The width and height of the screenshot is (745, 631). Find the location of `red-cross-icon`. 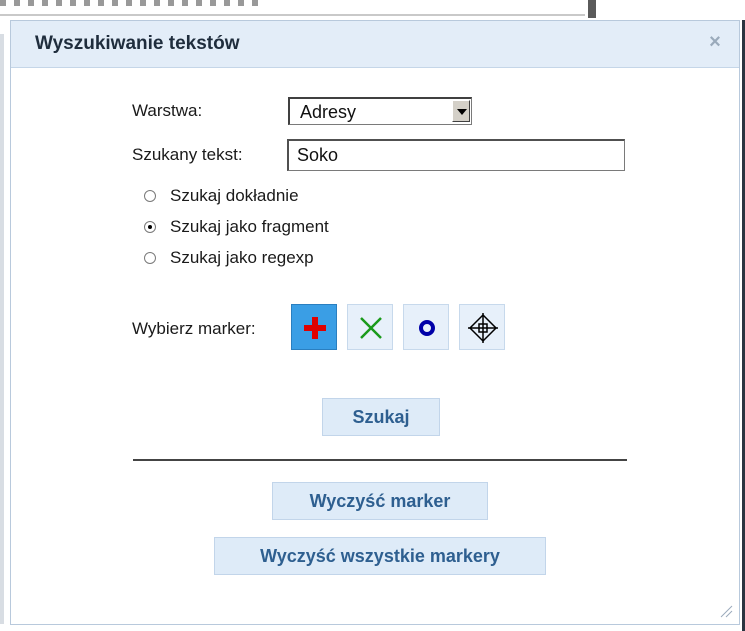

red-cross-icon is located at coordinates (315, 328).